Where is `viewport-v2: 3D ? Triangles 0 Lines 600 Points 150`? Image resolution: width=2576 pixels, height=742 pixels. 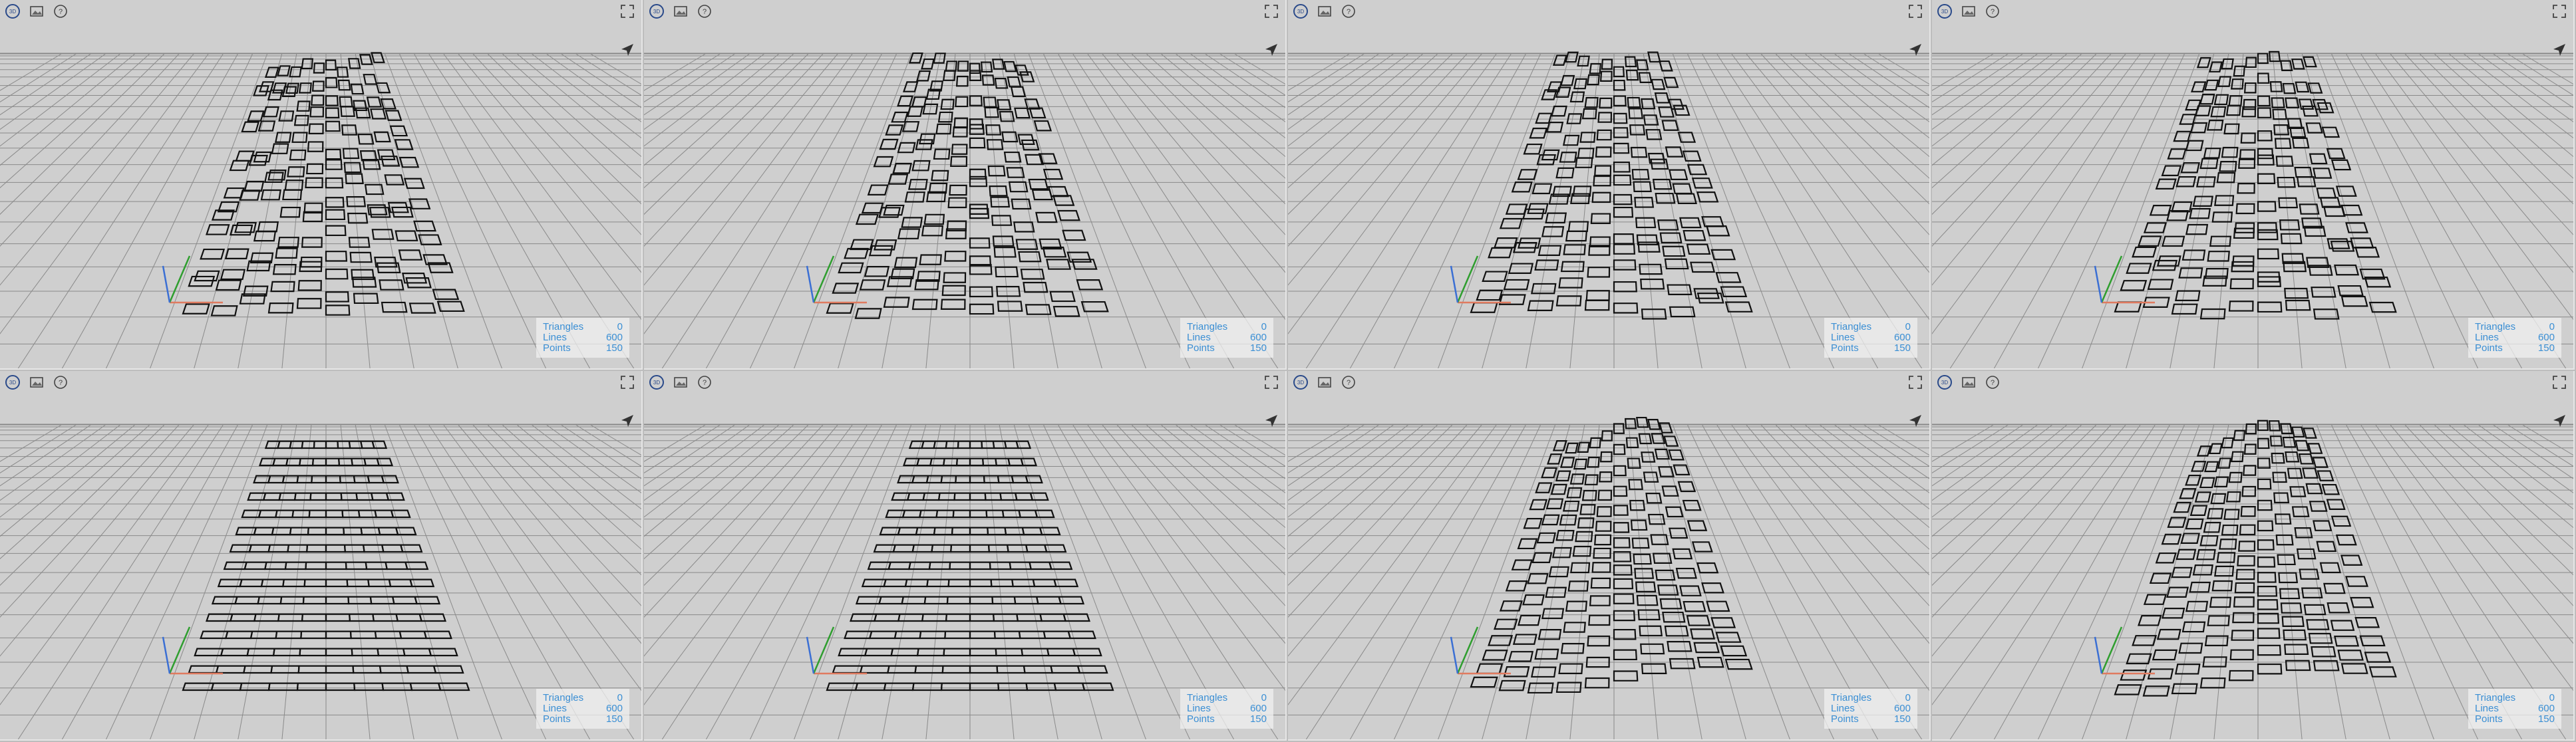 viewport-v2: 3D ? Triangles 0 Lines 600 Points 150 is located at coordinates (965, 185).